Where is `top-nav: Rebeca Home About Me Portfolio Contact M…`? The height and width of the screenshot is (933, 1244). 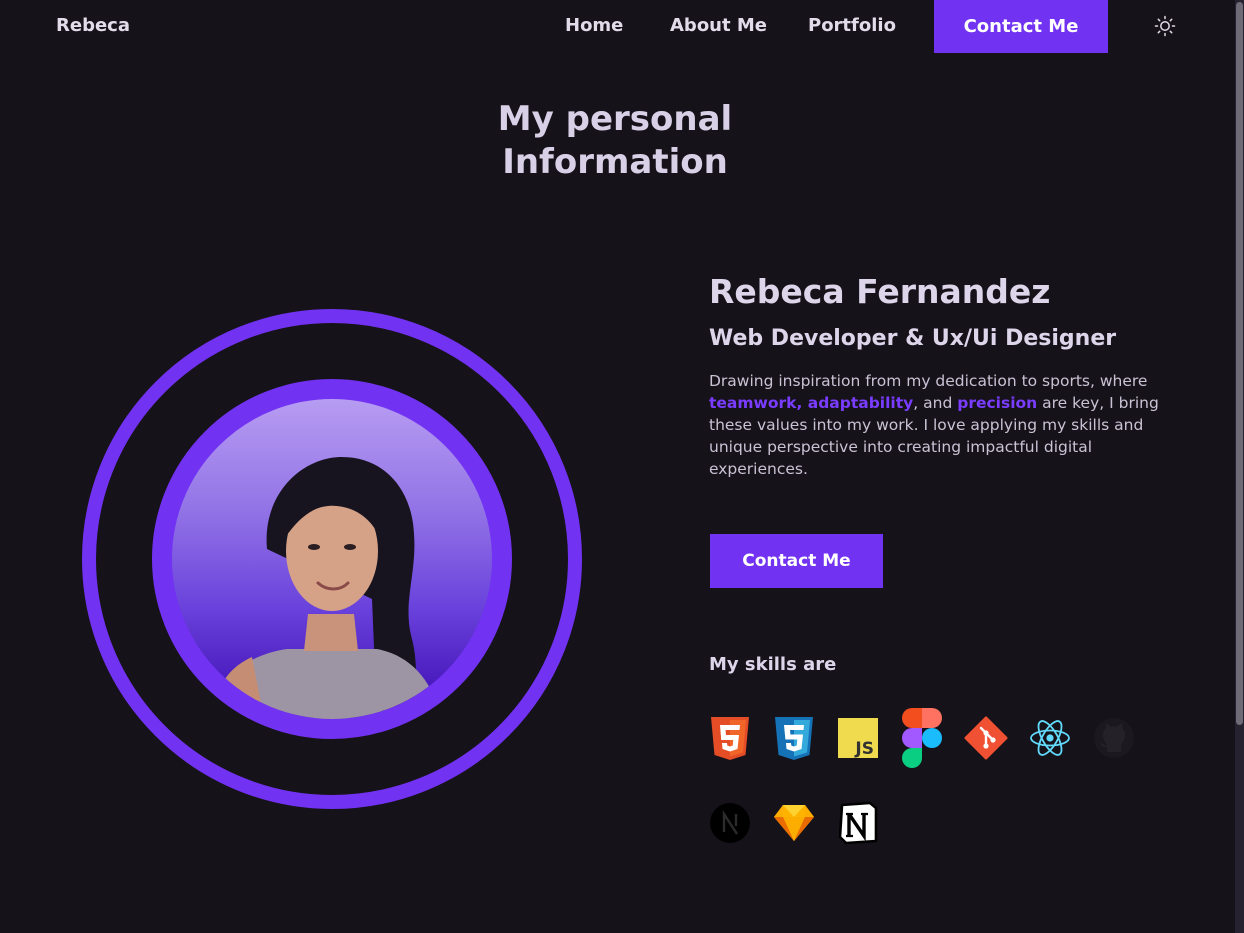 top-nav: Rebeca Home About Me Portfolio Contact M… is located at coordinates (617, 26).